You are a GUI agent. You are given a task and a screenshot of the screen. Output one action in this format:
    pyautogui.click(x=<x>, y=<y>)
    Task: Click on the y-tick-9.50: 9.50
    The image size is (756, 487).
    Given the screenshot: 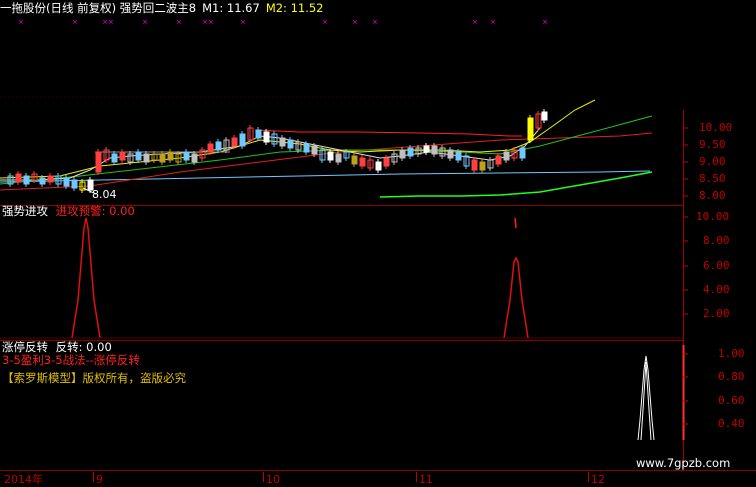 What is the action you would take?
    pyautogui.click(x=712, y=144)
    